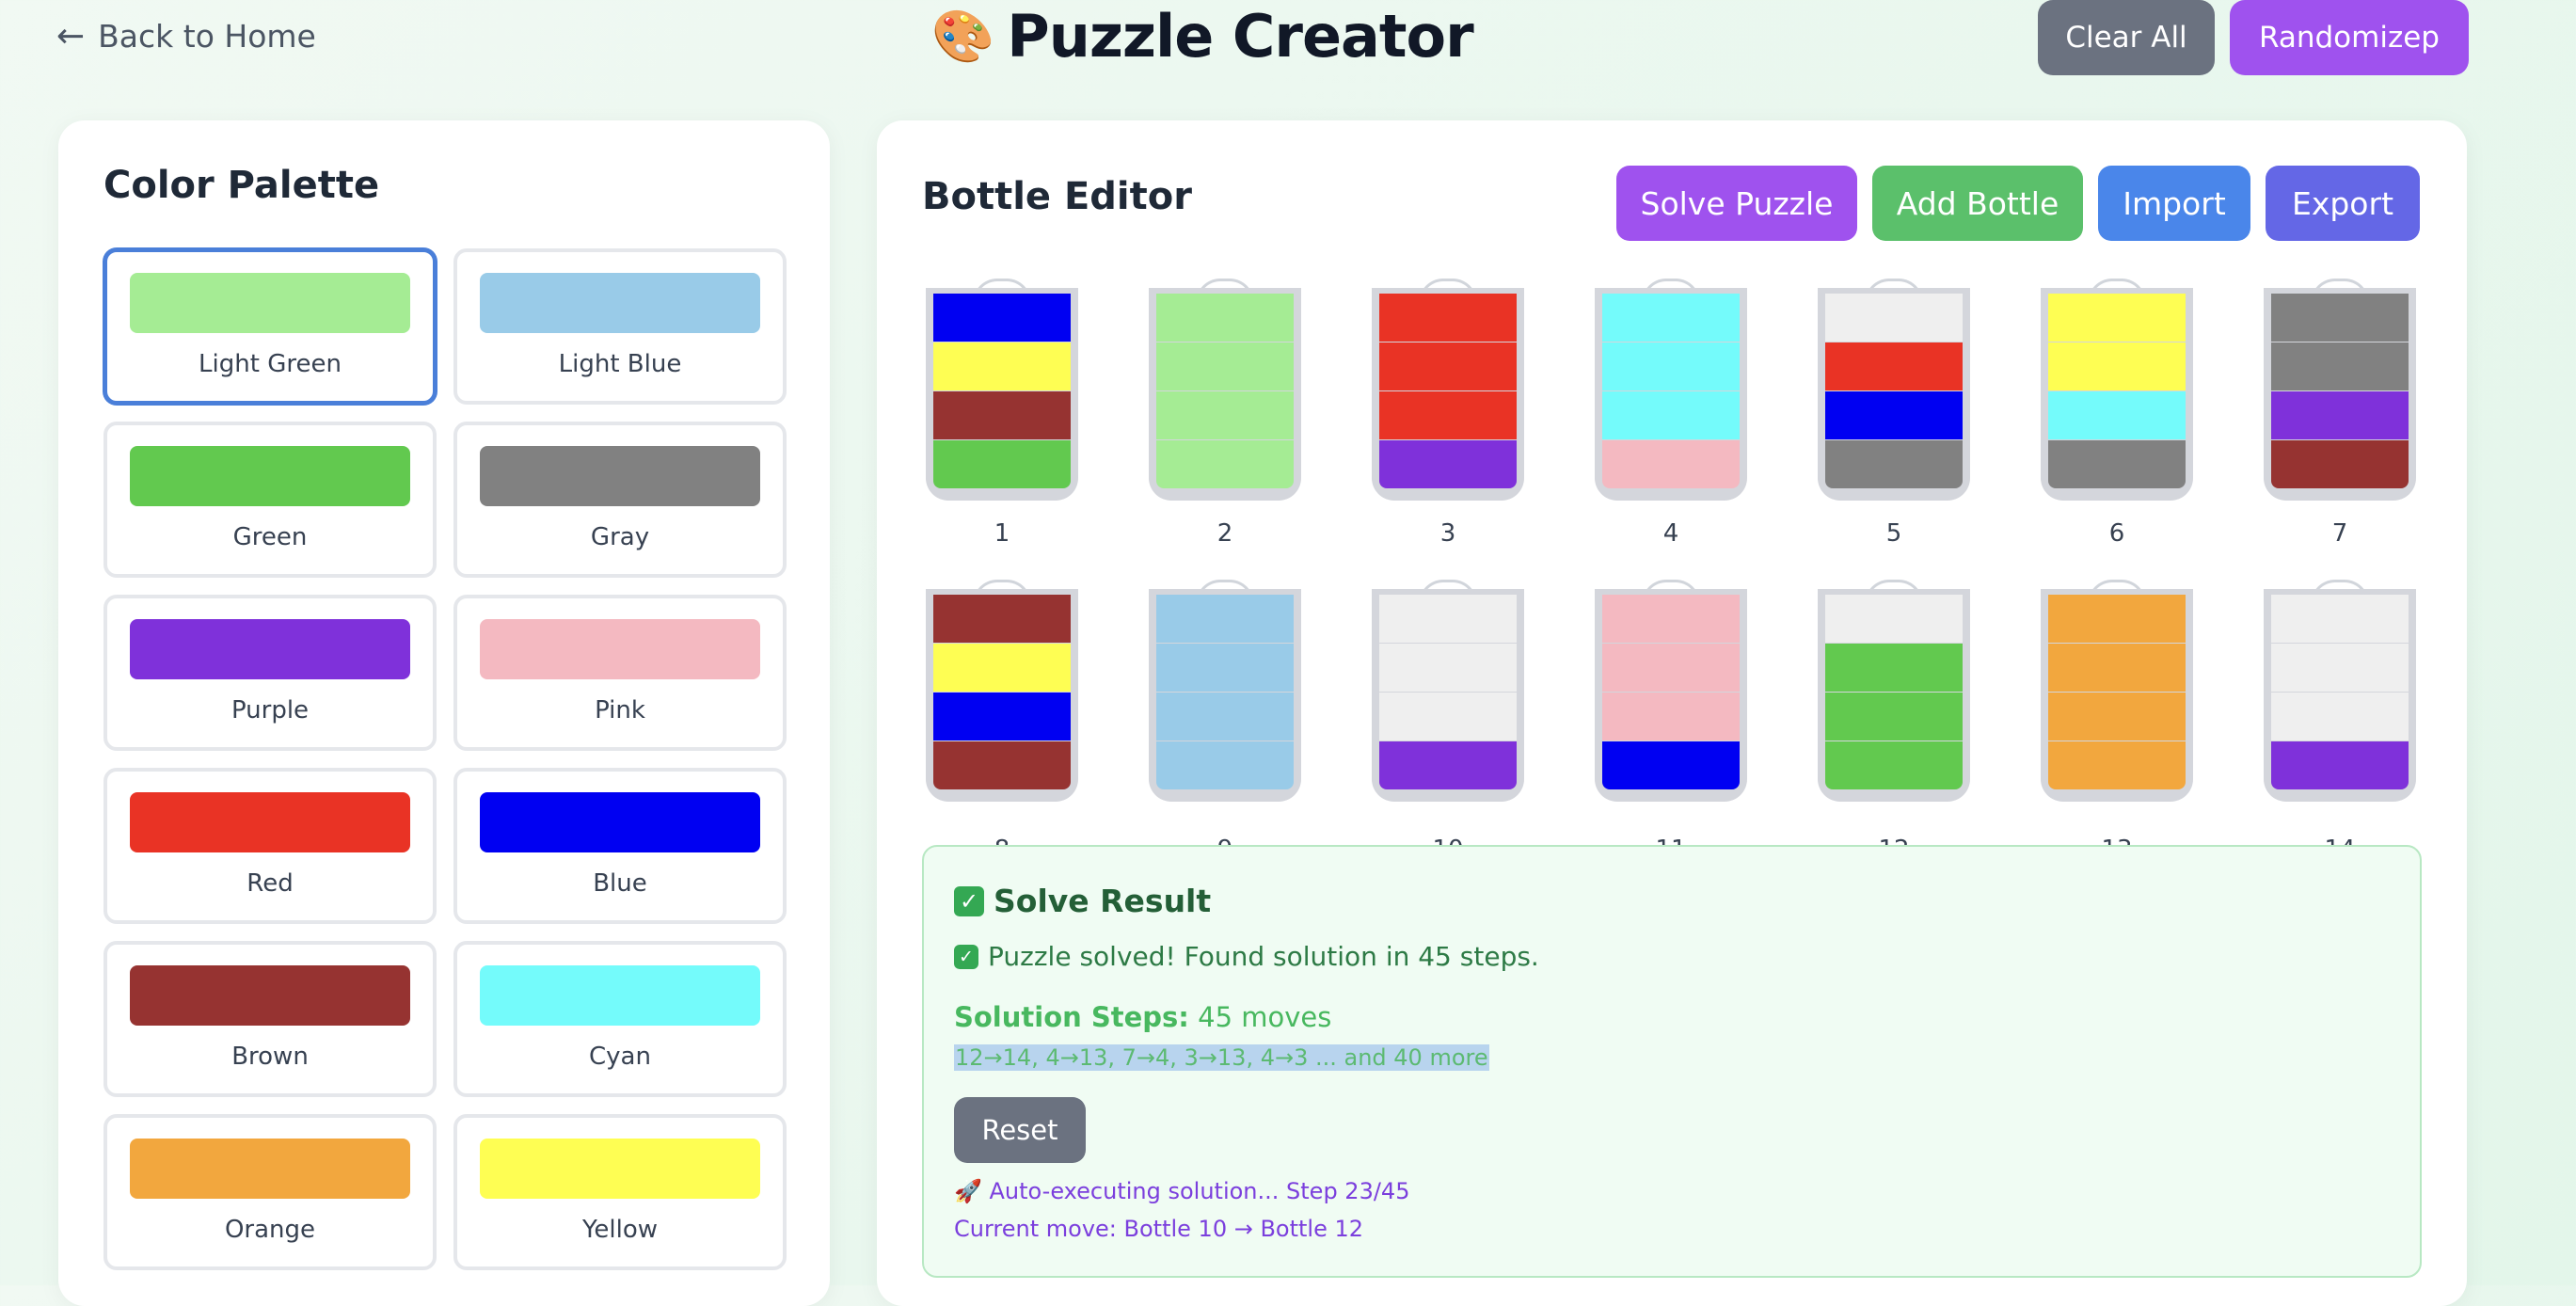 This screenshot has height=1306, width=2576. Describe the element at coordinates (1182, 1191) in the screenshot. I see `auto-execute-status: 🚀 Auto-executing solution... Step 23/45` at that location.